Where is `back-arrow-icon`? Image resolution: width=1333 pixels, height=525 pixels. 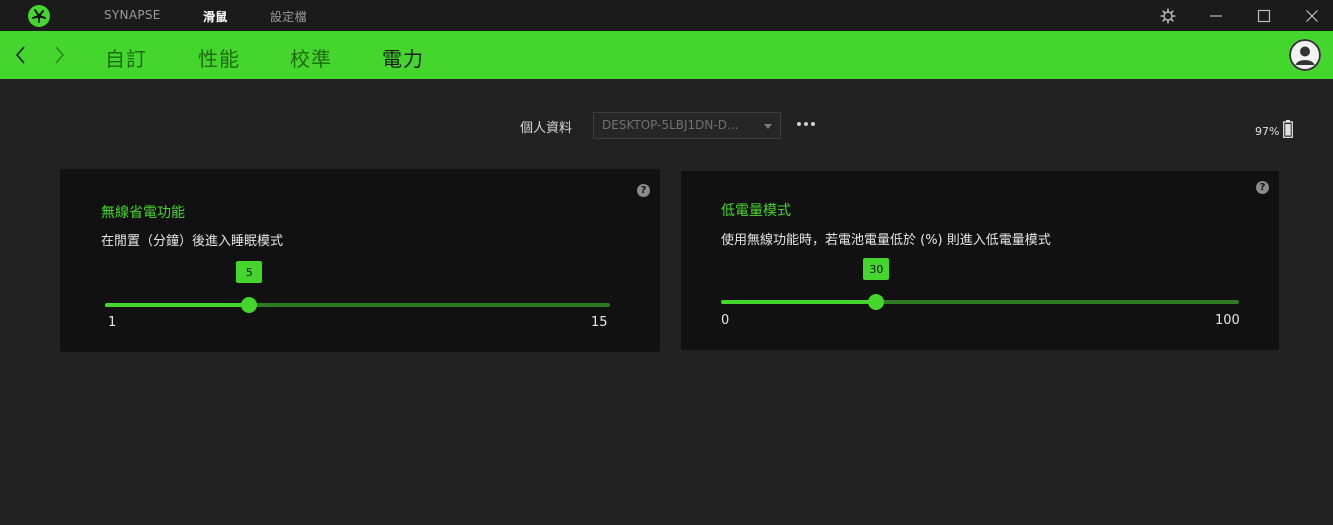
back-arrow-icon is located at coordinates (21, 55).